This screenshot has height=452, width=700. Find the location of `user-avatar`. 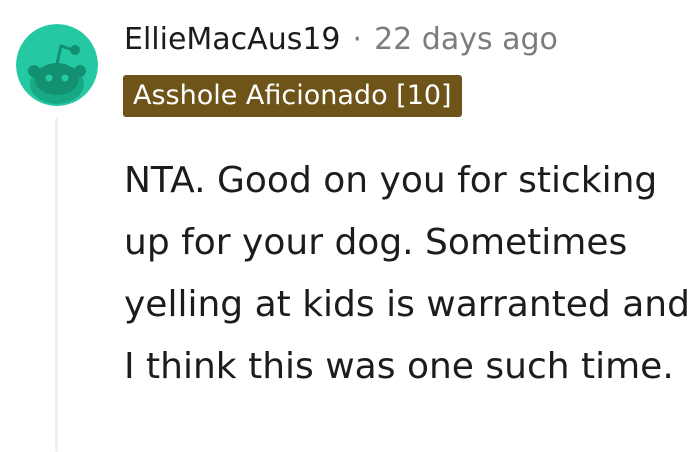

user-avatar is located at coordinates (57, 65).